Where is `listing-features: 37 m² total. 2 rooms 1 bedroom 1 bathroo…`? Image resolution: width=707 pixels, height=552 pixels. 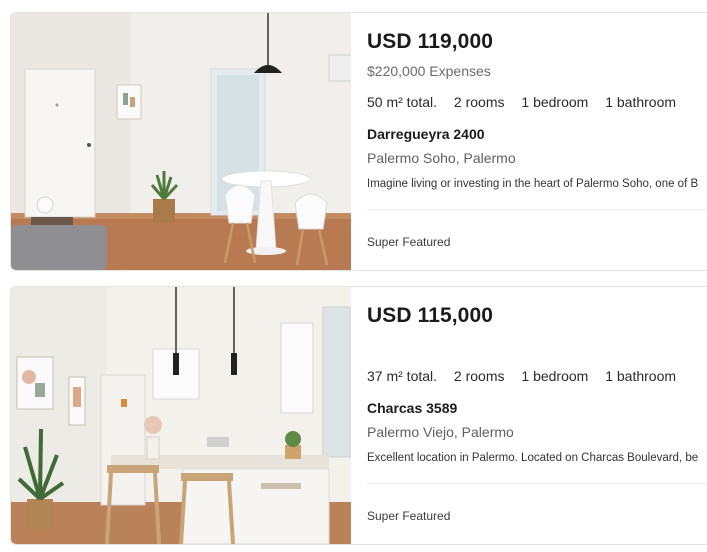
listing-features: 37 m² total. 2 rooms 1 bedroom 1 bathroo… is located at coordinates (528, 376).